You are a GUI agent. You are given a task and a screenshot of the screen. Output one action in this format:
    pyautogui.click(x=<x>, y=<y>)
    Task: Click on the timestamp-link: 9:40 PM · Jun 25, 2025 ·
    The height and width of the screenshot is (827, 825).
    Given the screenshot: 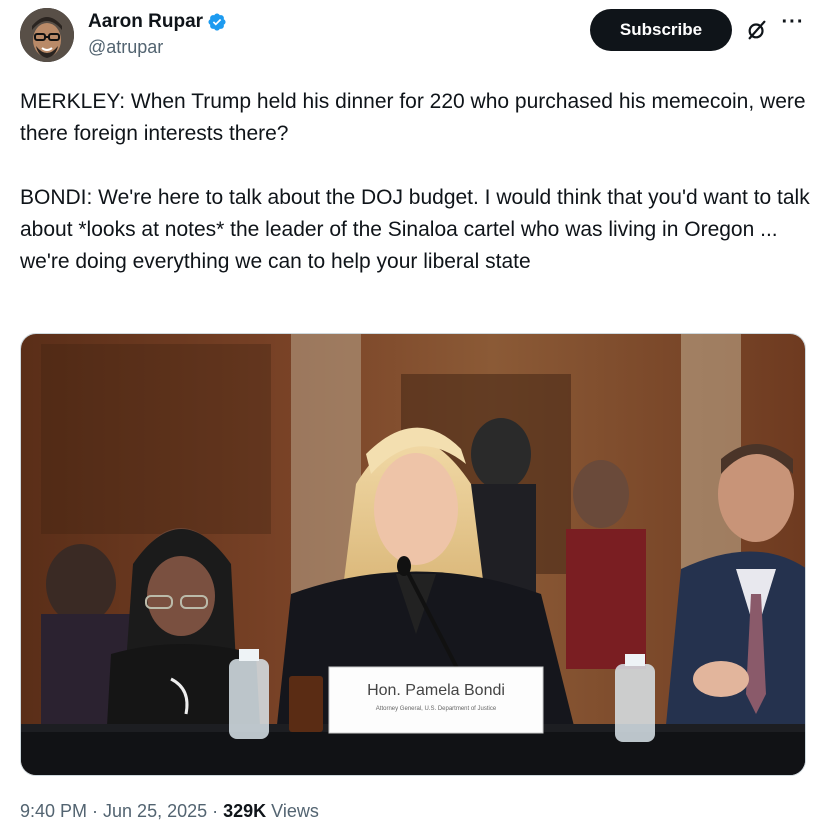 What is the action you would take?
    pyautogui.click(x=121, y=811)
    